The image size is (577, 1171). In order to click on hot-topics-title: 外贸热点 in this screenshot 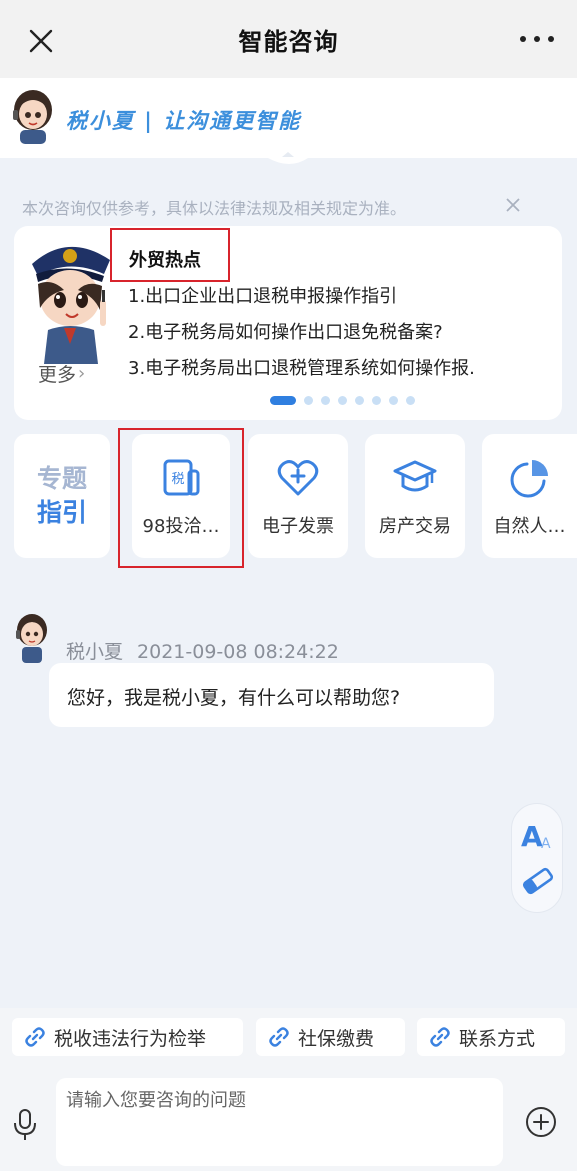, I will do `click(165, 260)`.